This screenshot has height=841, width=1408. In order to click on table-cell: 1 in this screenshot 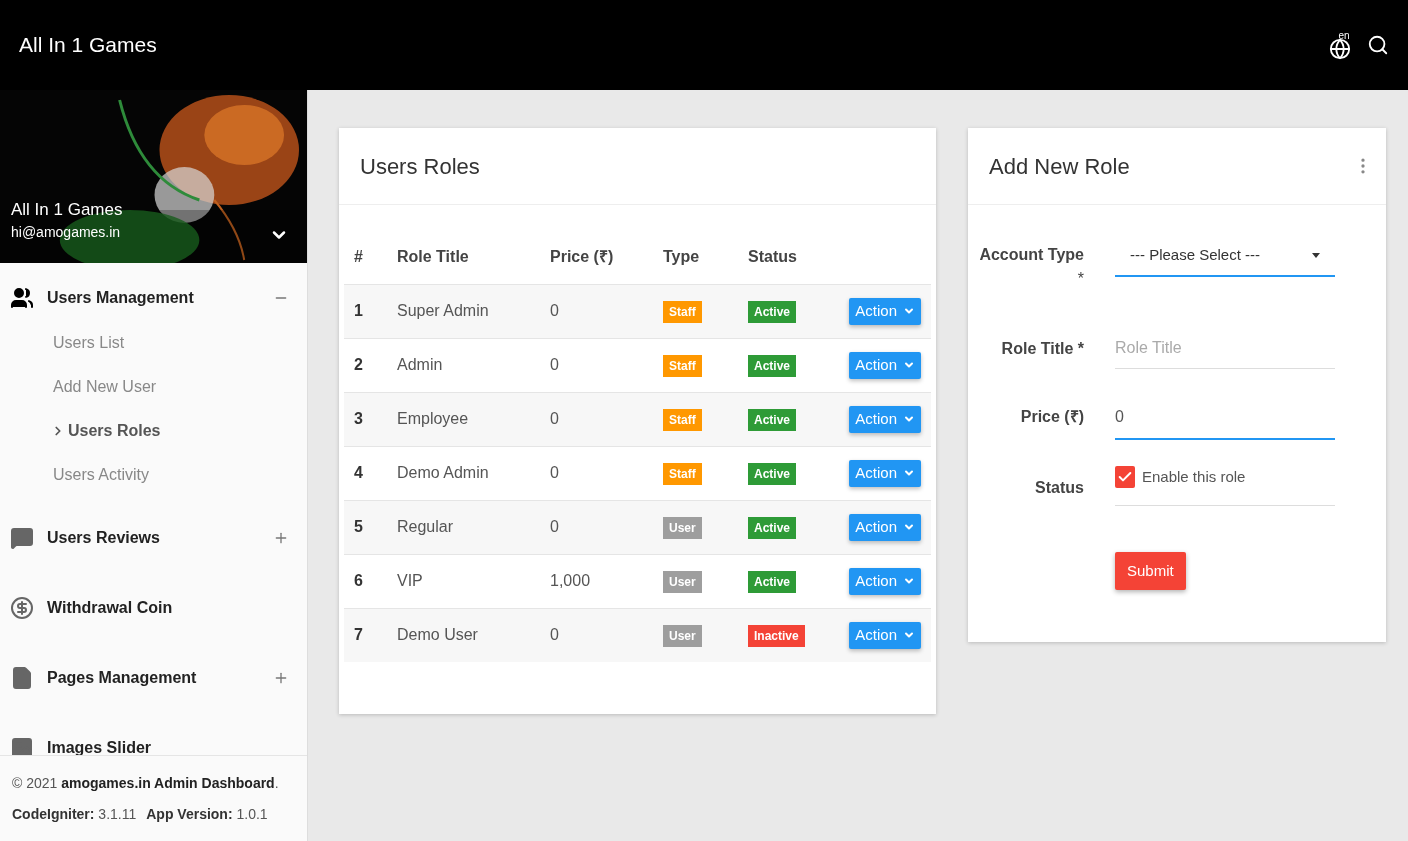, I will do `click(370, 311)`.